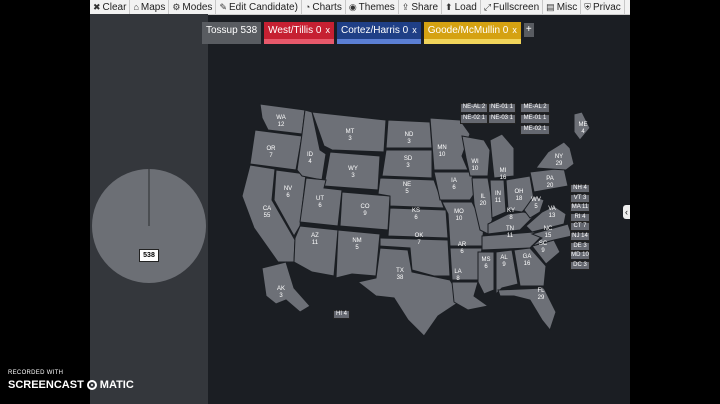  What do you see at coordinates (350, 132) in the screenshot?
I see `state-label-mt: MT` at bounding box center [350, 132].